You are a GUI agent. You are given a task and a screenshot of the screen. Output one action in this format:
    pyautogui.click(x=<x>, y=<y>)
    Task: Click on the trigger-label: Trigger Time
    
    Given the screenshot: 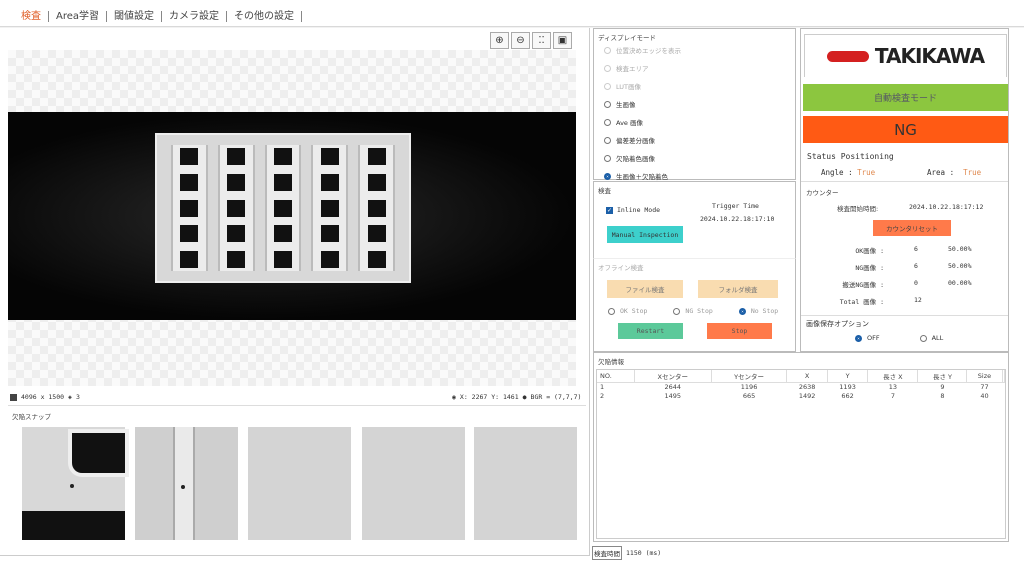 What is the action you would take?
    pyautogui.click(x=735, y=206)
    